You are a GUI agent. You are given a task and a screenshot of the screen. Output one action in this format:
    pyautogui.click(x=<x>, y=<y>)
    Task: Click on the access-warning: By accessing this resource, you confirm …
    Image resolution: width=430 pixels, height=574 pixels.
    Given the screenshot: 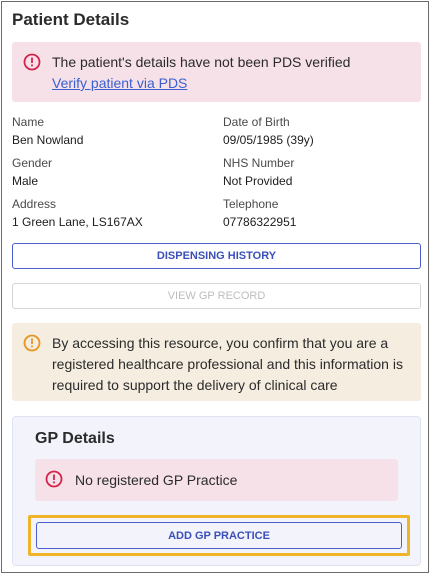 What is the action you would take?
    pyautogui.click(x=216, y=362)
    